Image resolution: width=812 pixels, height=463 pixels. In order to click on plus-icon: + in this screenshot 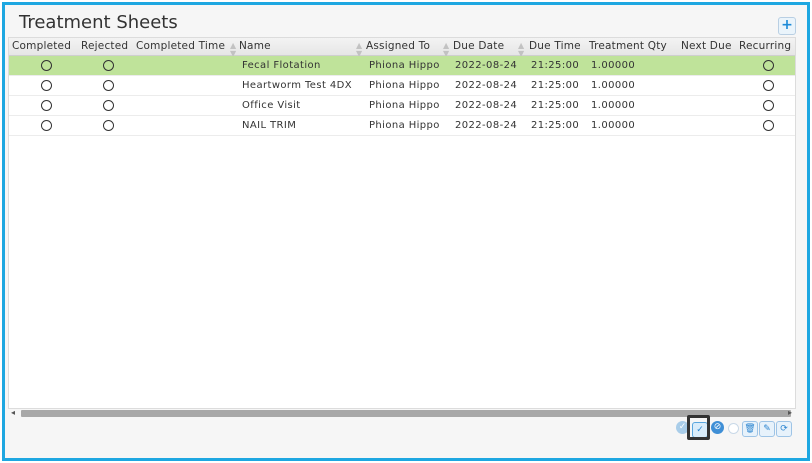, I will do `click(787, 25)`.